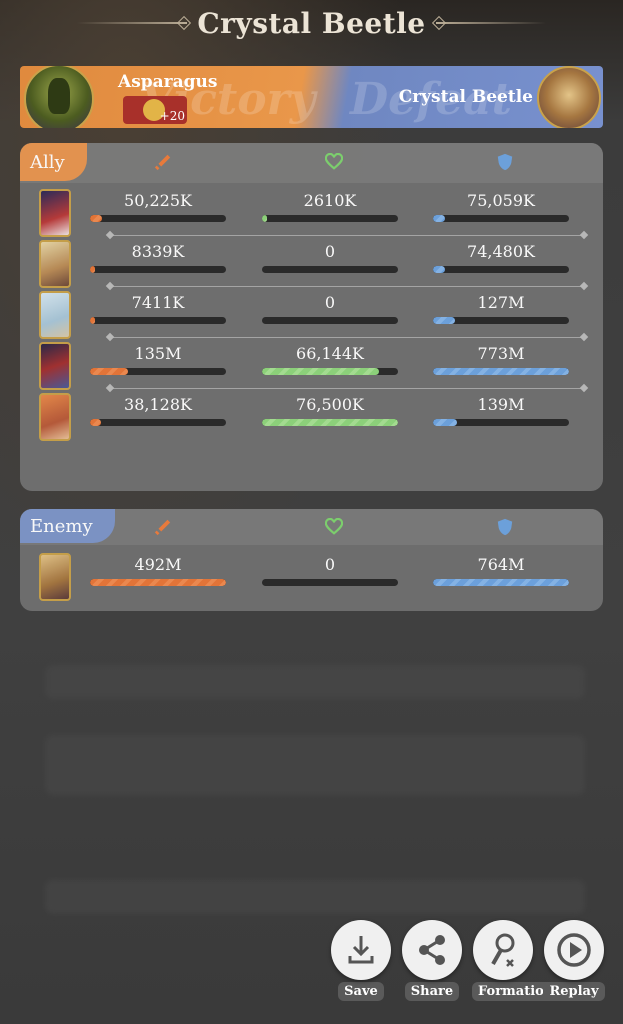 Image resolution: width=623 pixels, height=1024 pixels. I want to click on damage-value: 492M, so click(158, 564).